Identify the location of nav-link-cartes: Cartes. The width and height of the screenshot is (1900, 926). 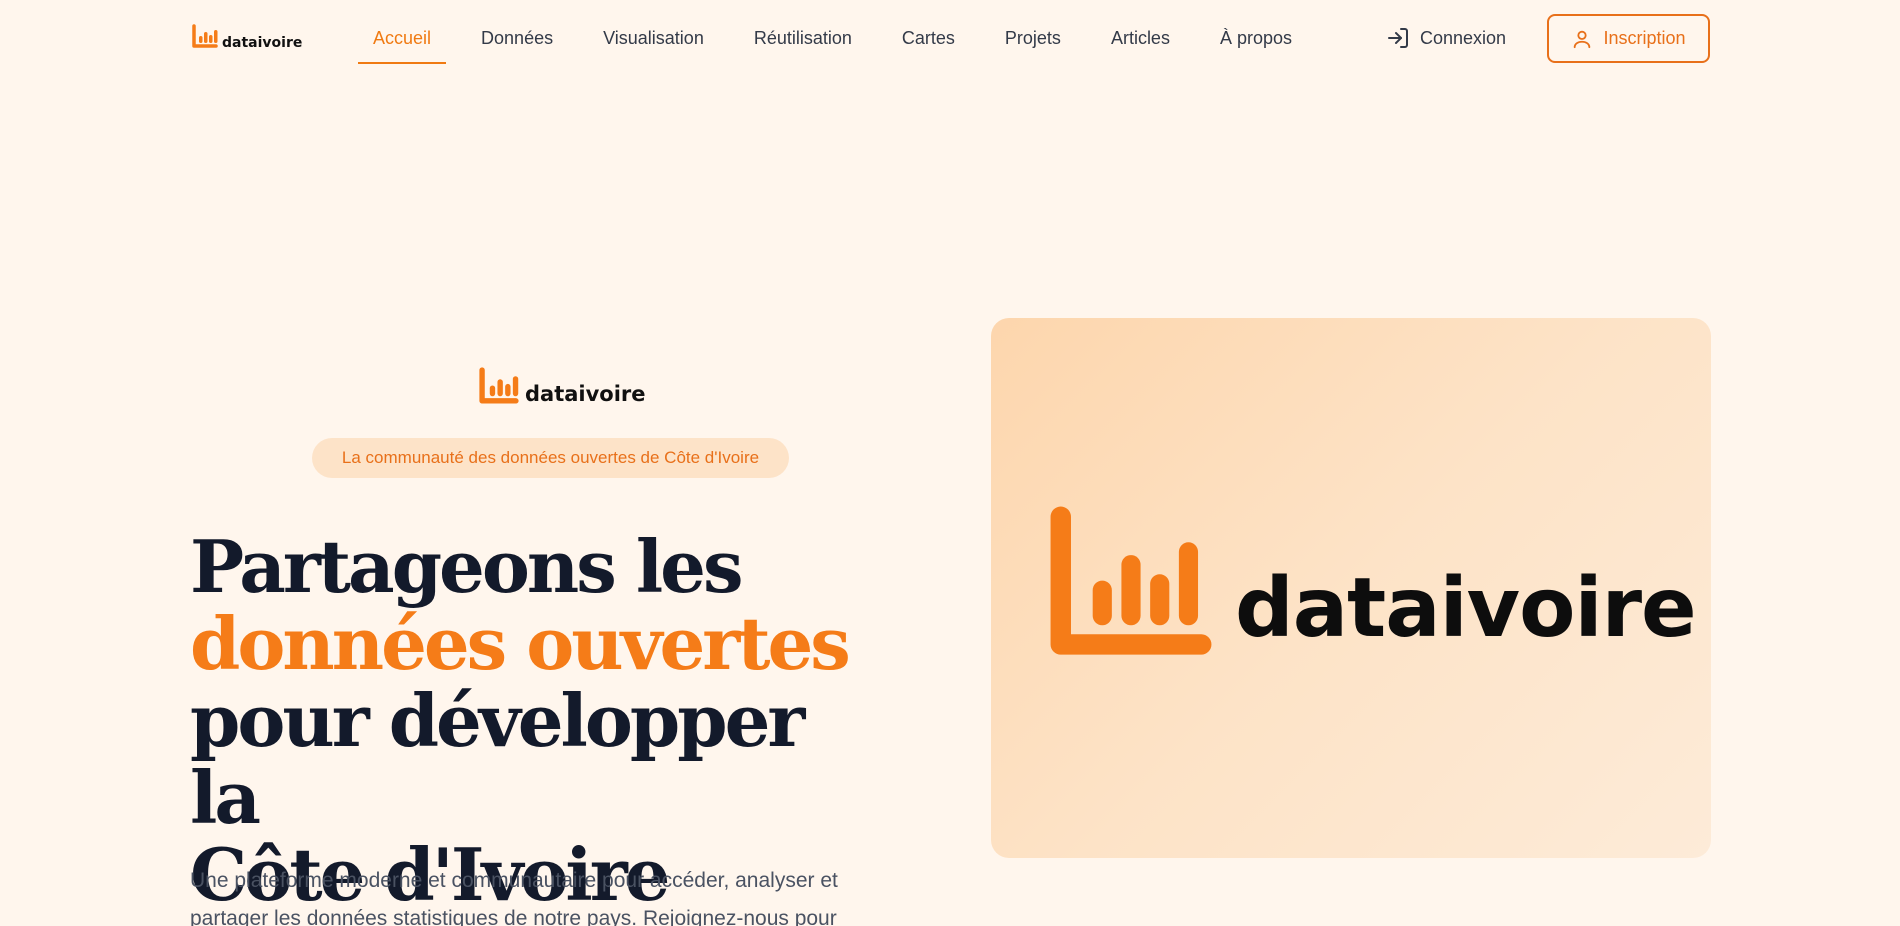
(928, 42).